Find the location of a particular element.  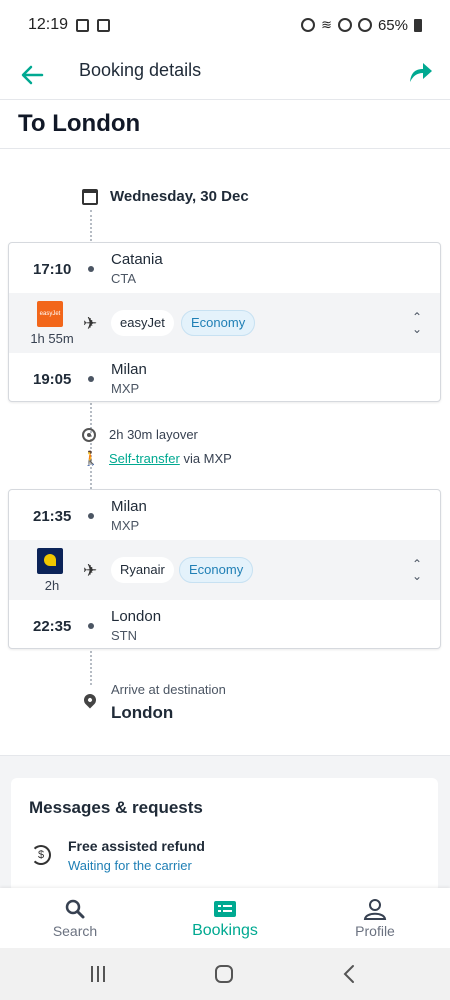

messages-title: Messages & requests is located at coordinates (116, 807).